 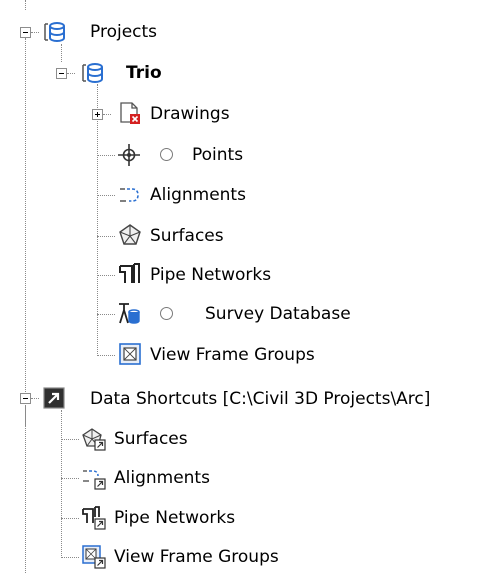 What do you see at coordinates (190, 114) in the screenshot?
I see `drawings-label: Drawings` at bounding box center [190, 114].